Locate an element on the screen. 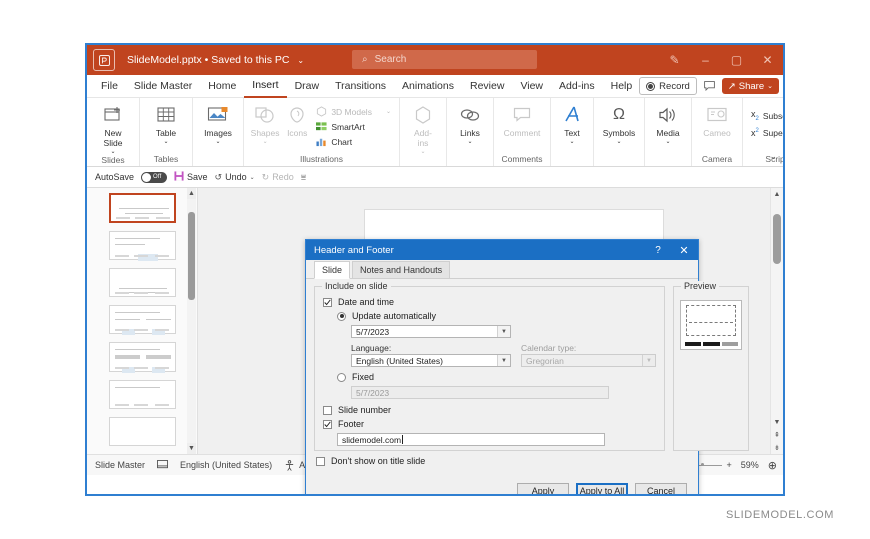 This screenshot has width=870, height=539. qat-more-button: ⩸ is located at coordinates (303, 177).